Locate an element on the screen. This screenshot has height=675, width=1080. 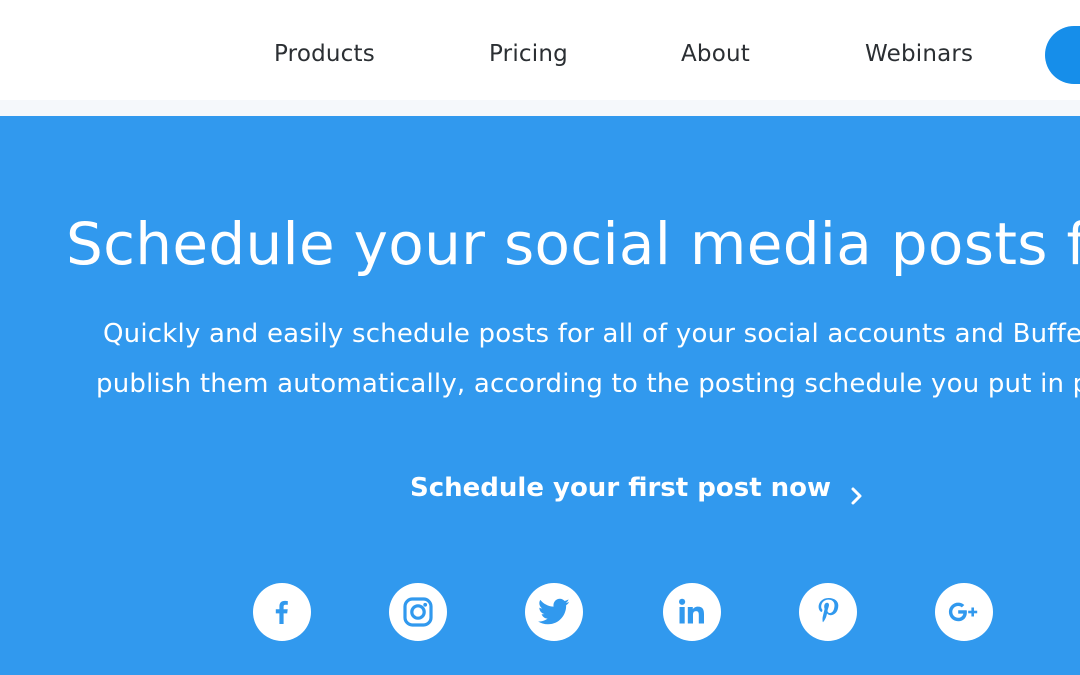
header-cta-button is located at coordinates (1062, 55).